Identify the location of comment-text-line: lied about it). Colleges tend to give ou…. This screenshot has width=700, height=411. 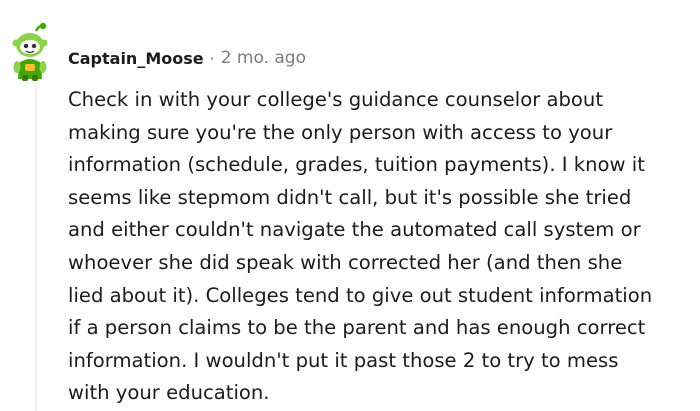
(360, 295).